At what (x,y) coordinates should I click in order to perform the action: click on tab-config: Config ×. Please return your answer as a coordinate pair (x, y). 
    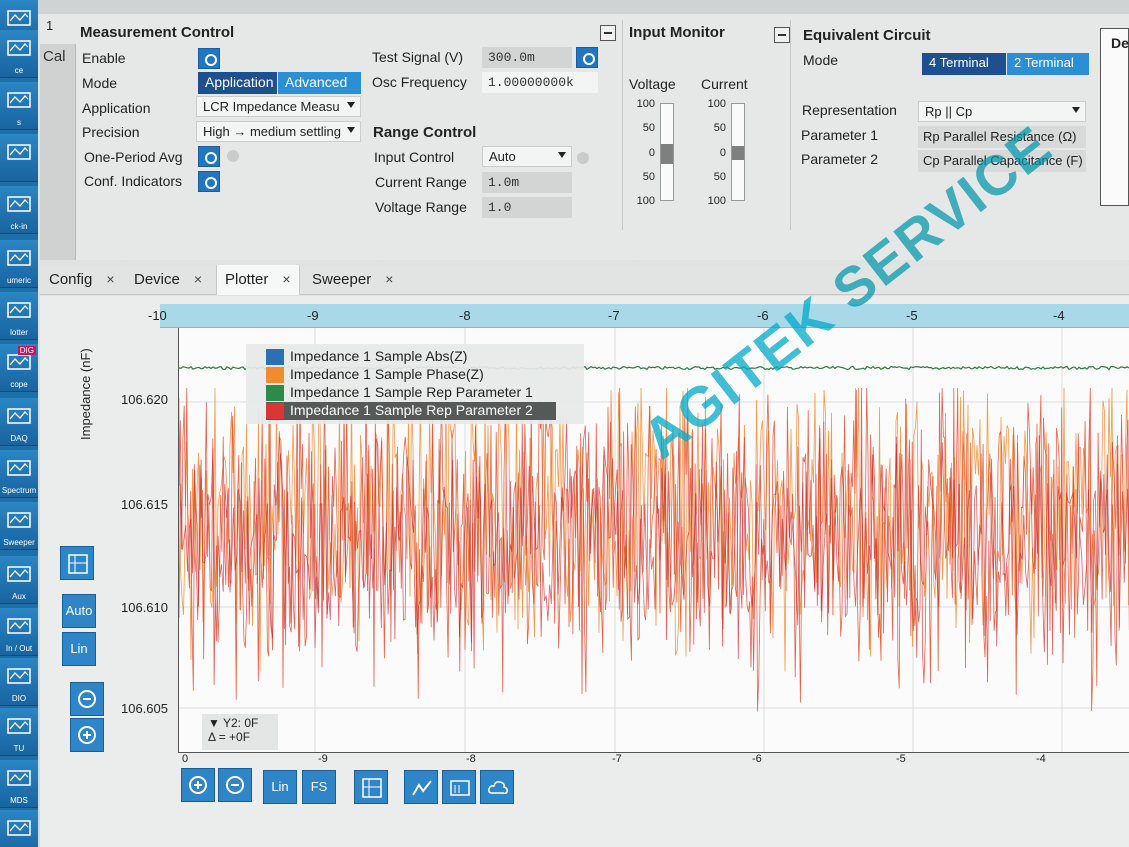
    Looking at the image, I should click on (82, 280).